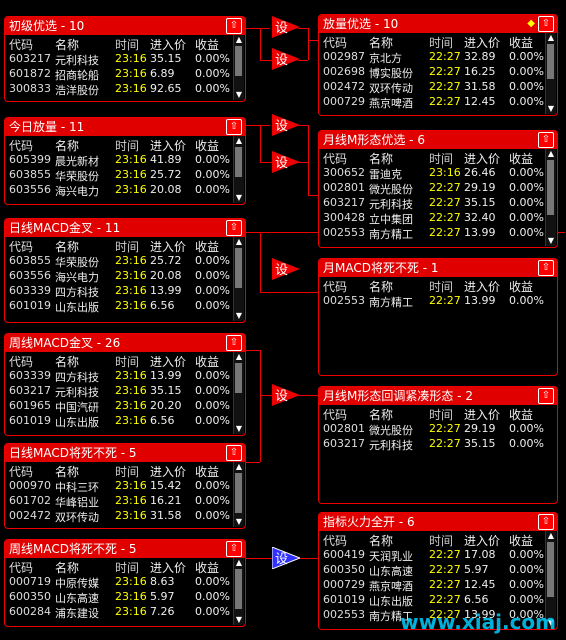 Image resolution: width=566 pixels, height=640 pixels. I want to click on panel-title: 周线MACD金叉 - 26 ⇧, so click(125, 343).